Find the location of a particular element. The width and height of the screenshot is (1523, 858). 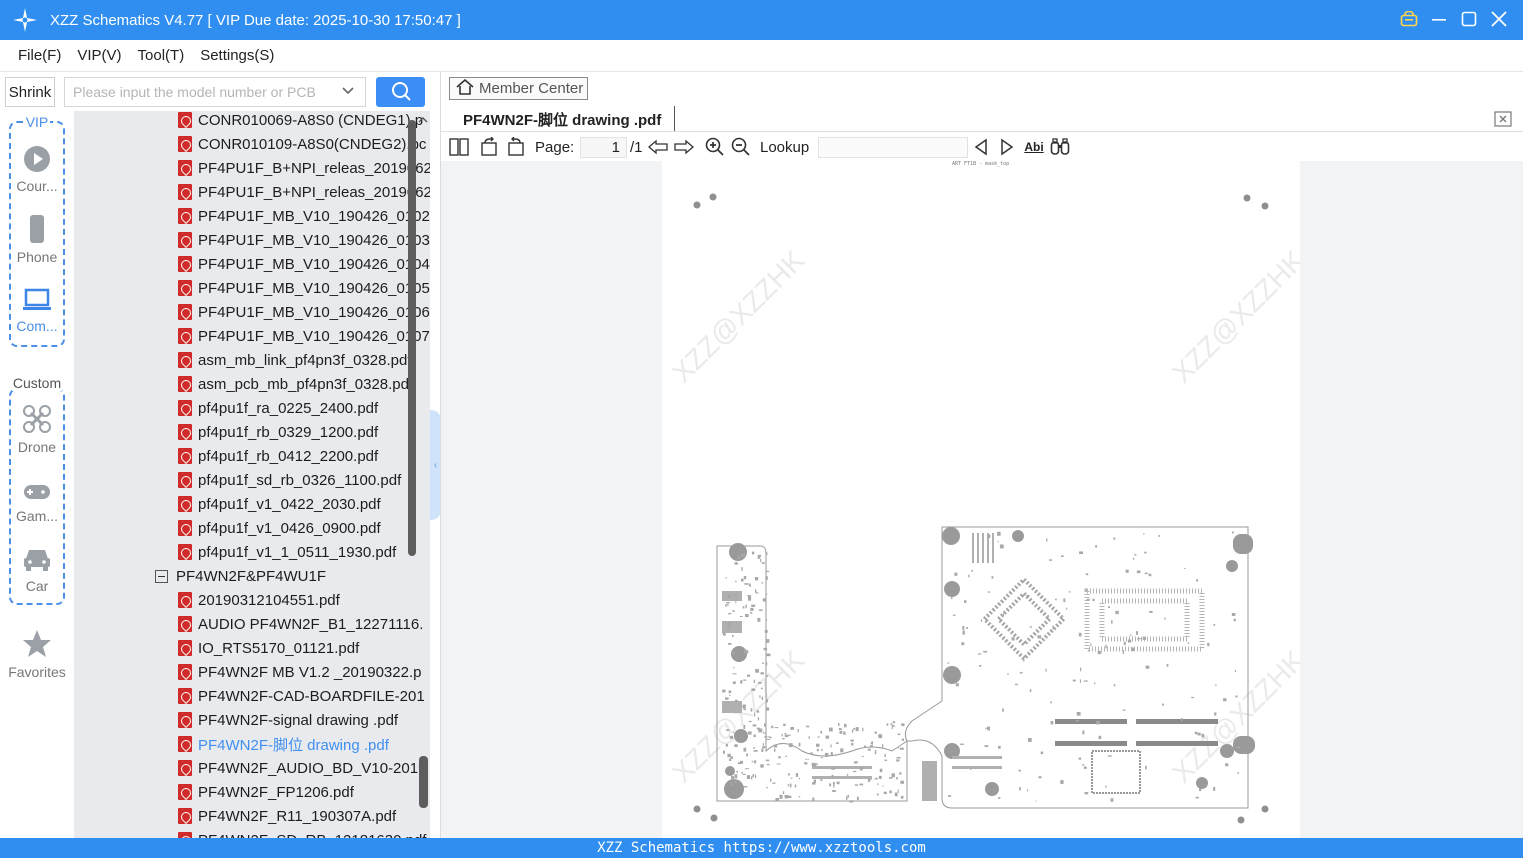

file-item: pf4pu1f_sd_rb_0326_1100.pdf is located at coordinates (289, 480).